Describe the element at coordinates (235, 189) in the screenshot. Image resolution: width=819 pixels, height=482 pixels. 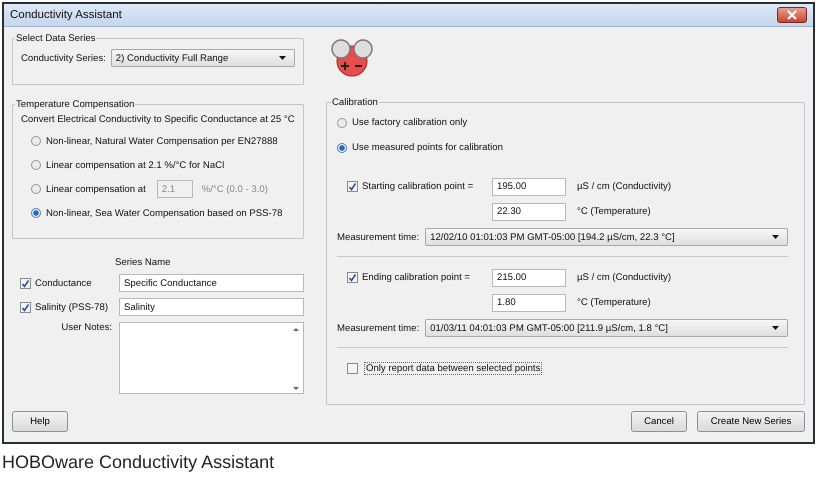
I see `unit-label: %/°C (0.0 - 3.0)` at that location.